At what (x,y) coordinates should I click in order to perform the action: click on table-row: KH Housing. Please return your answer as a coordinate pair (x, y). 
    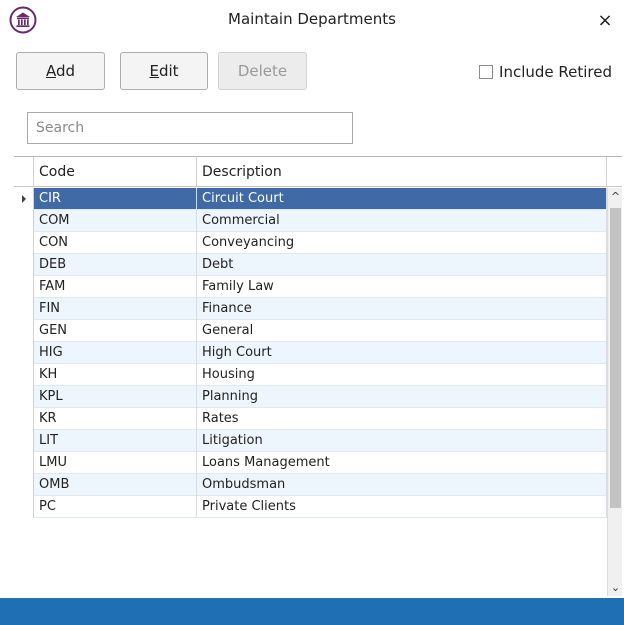
    Looking at the image, I should click on (310, 375).